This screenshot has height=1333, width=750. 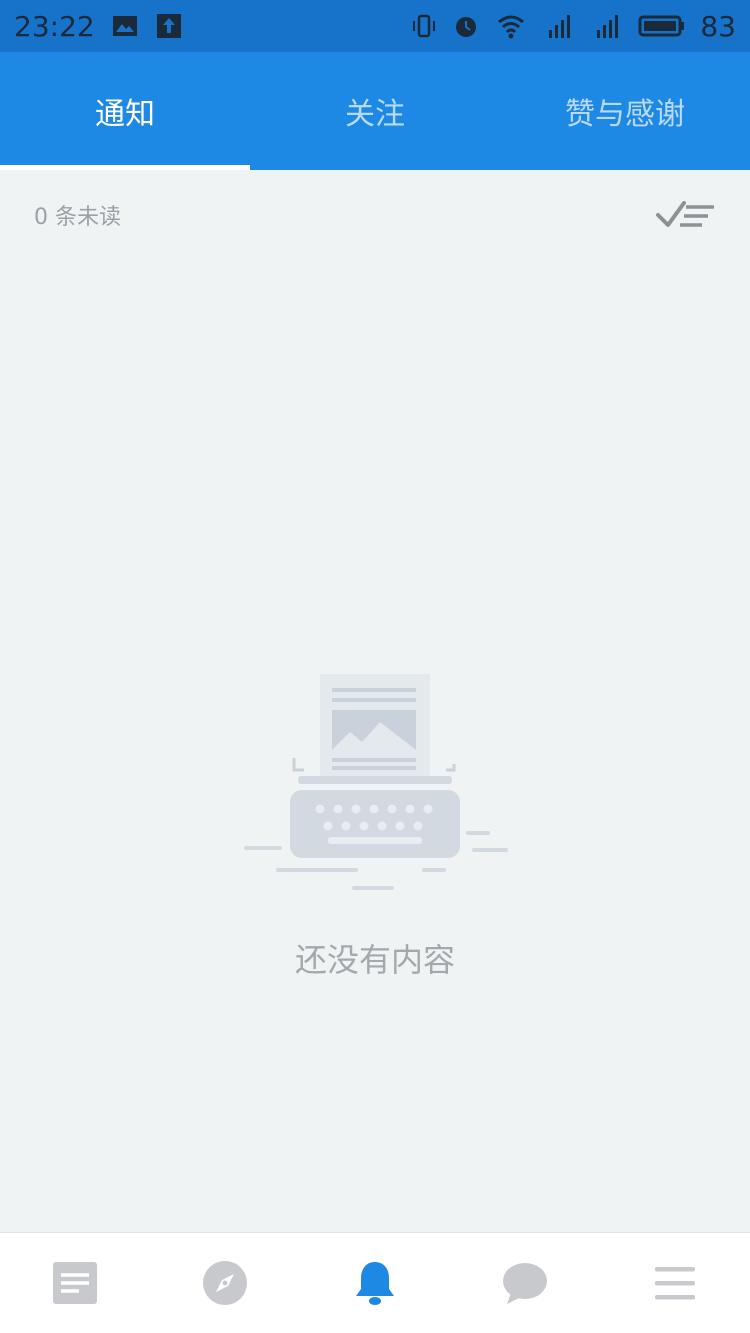 I want to click on status-time: 23:22, so click(x=54, y=26).